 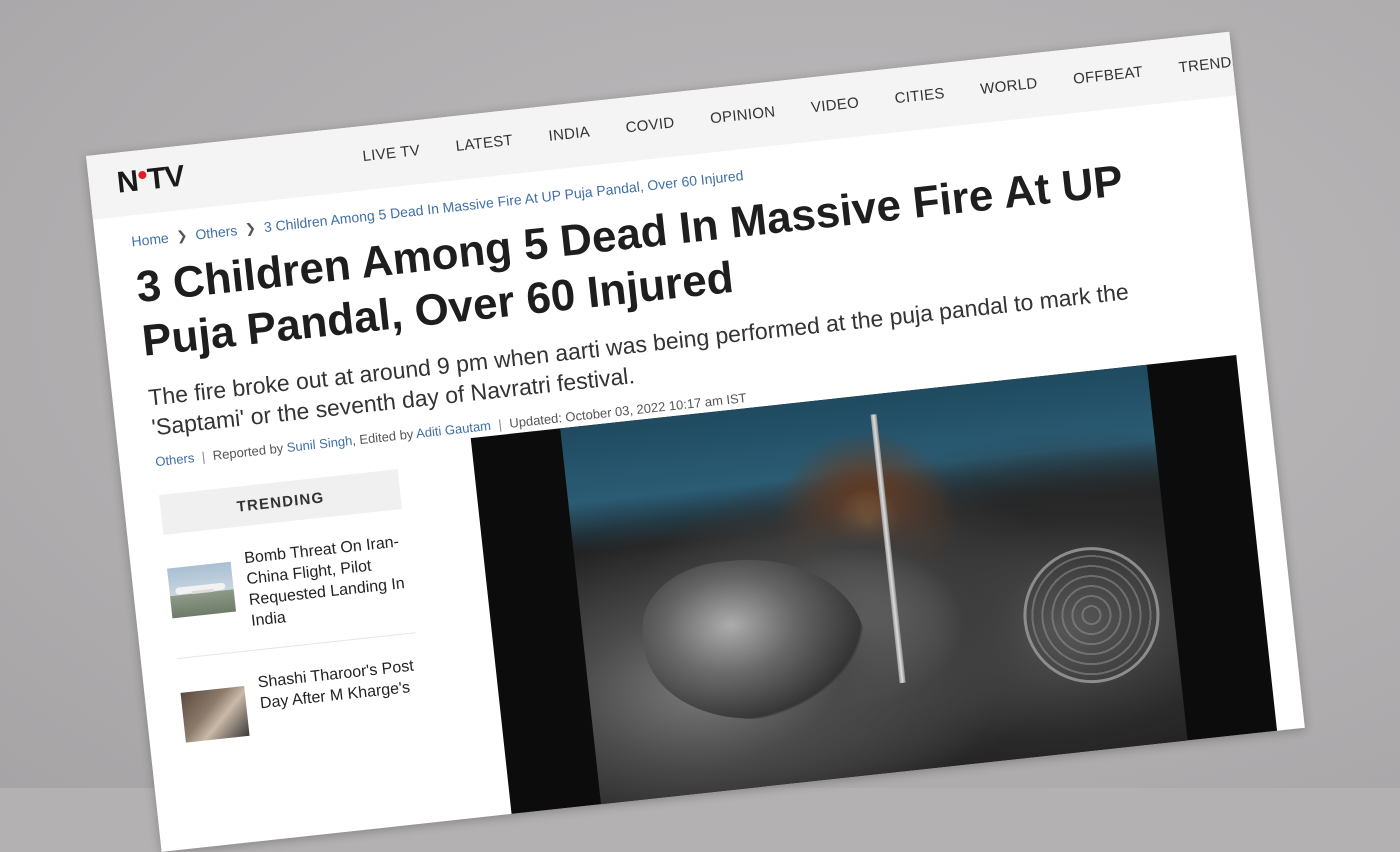 What do you see at coordinates (1009, 86) in the screenshot?
I see `nav-item-world: WORLD` at bounding box center [1009, 86].